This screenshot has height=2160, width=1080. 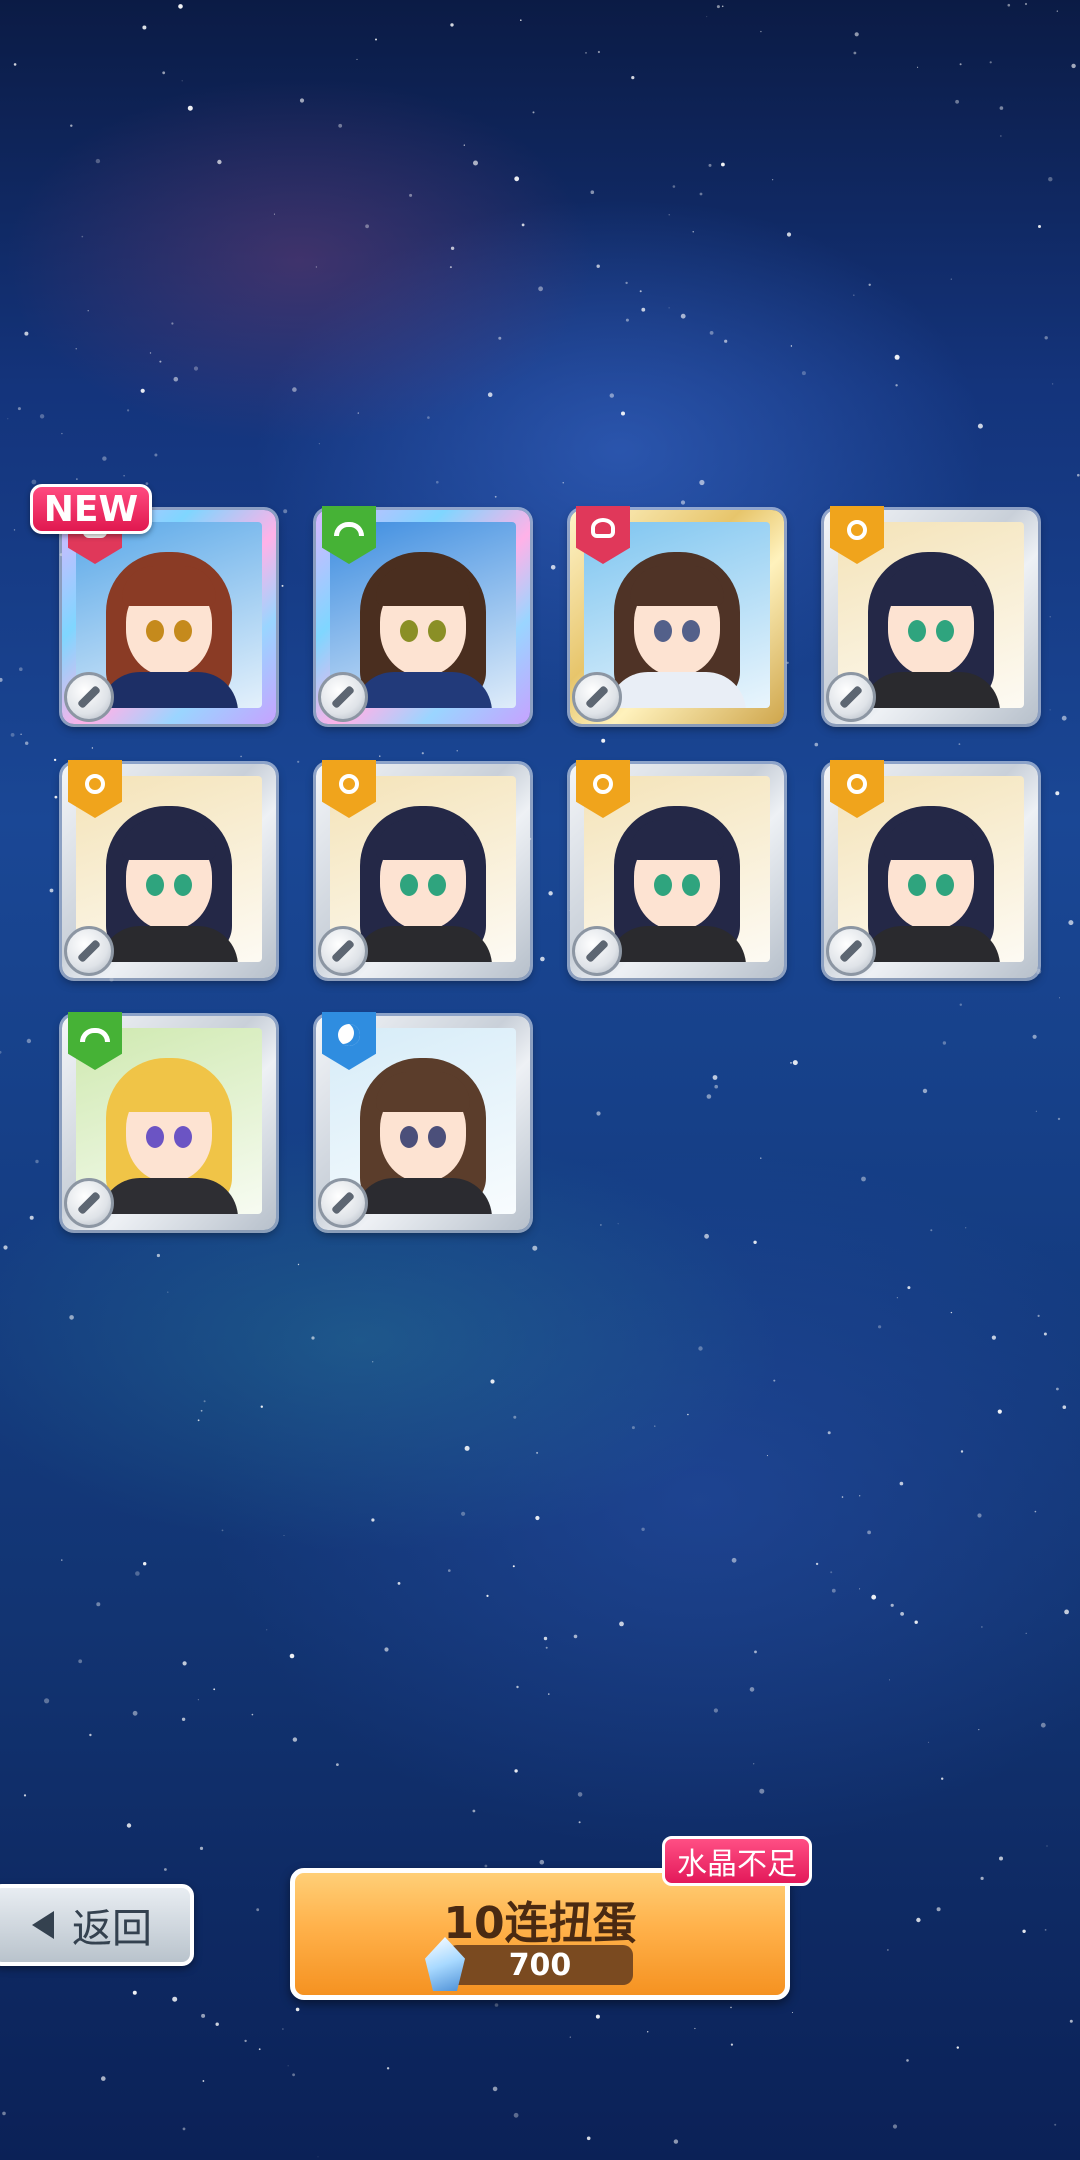 I want to click on gacha-button-label: 10连扭蛋, so click(x=540, y=1923).